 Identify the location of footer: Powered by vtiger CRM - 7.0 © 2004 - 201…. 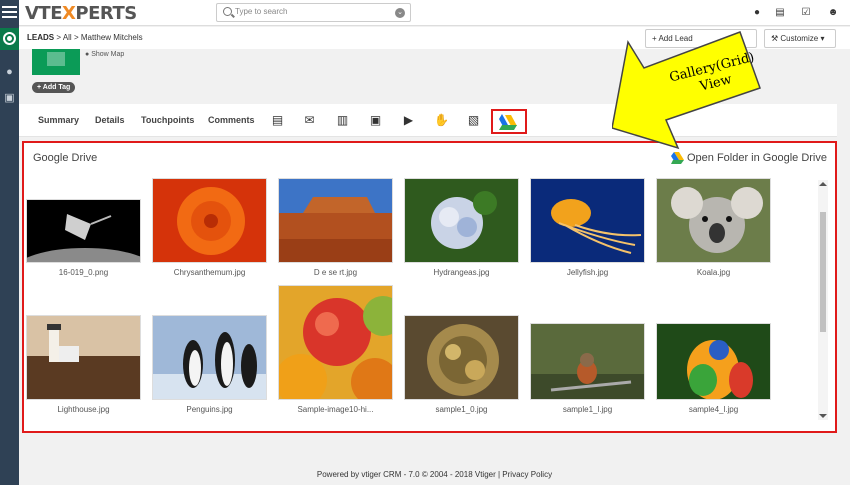
(434, 474).